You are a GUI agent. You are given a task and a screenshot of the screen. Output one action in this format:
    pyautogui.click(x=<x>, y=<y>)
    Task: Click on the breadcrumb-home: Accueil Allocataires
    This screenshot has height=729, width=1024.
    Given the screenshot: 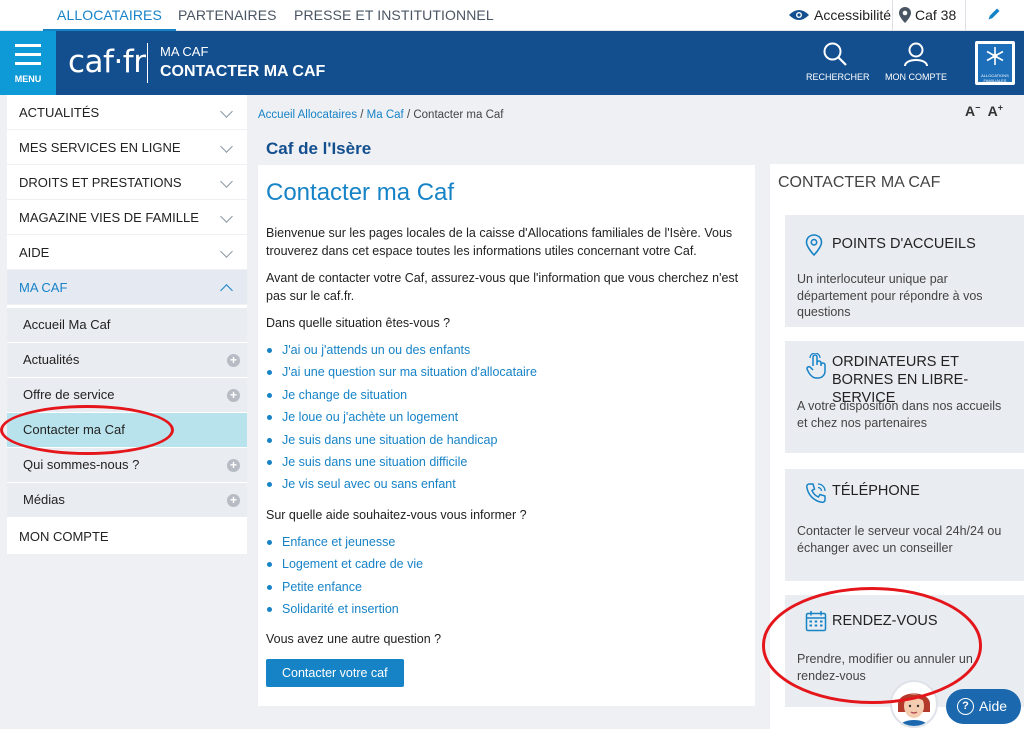 What is the action you would take?
    pyautogui.click(x=307, y=115)
    